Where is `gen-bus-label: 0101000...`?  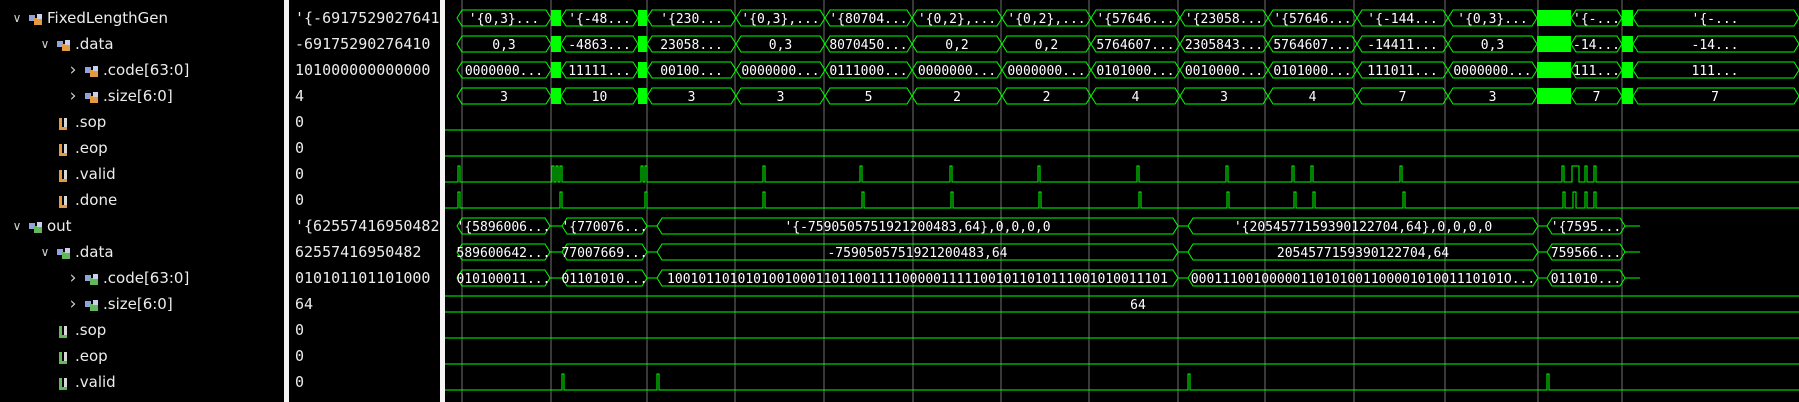 gen-bus-label: 0101000... is located at coordinates (1312, 71).